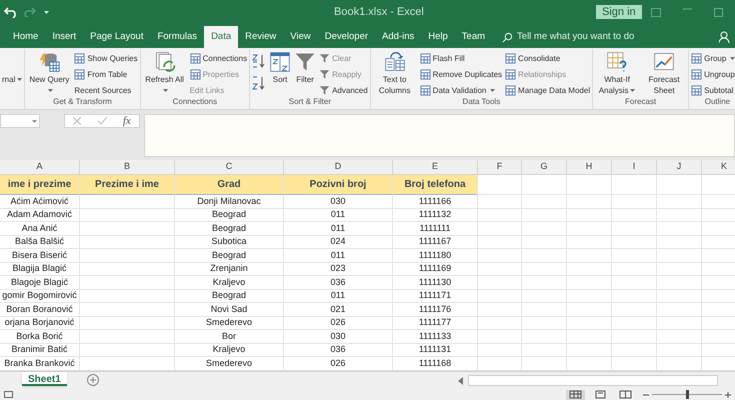 This screenshot has height=400, width=735. What do you see at coordinates (508, 37) in the screenshot?
I see `search-icon` at bounding box center [508, 37].